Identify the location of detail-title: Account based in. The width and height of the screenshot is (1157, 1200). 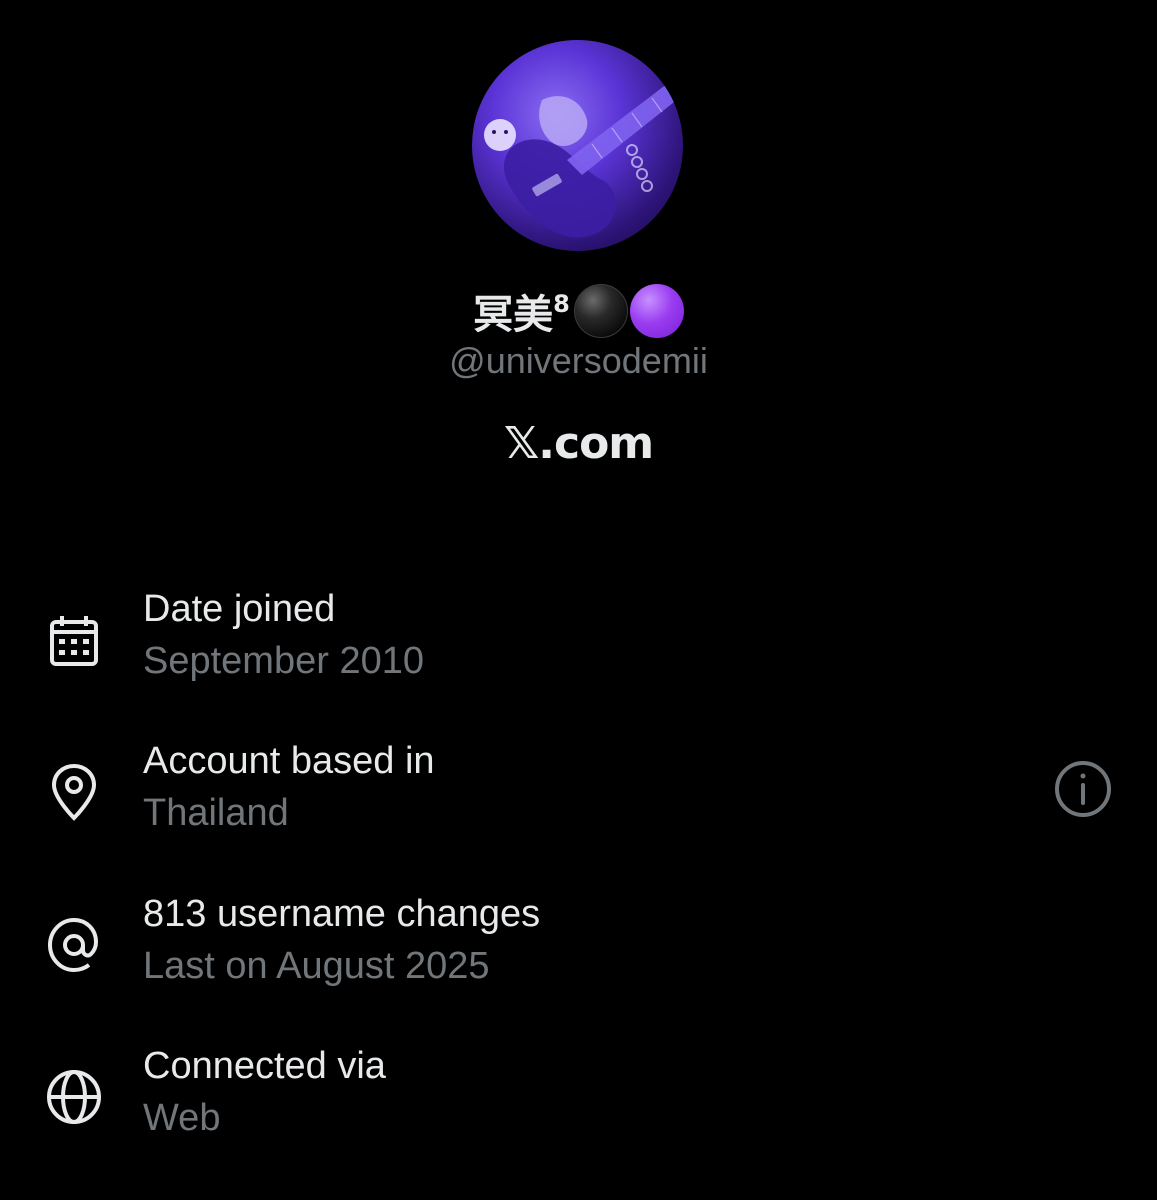
(289, 761).